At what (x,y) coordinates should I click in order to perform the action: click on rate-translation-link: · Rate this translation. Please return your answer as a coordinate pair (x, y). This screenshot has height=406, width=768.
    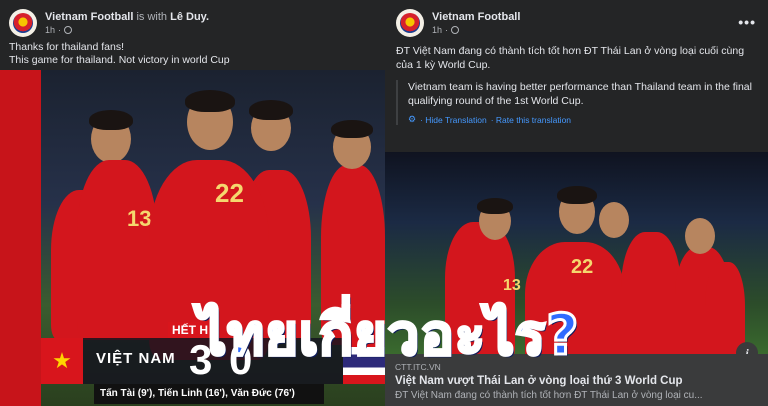
    Looking at the image, I should click on (531, 120).